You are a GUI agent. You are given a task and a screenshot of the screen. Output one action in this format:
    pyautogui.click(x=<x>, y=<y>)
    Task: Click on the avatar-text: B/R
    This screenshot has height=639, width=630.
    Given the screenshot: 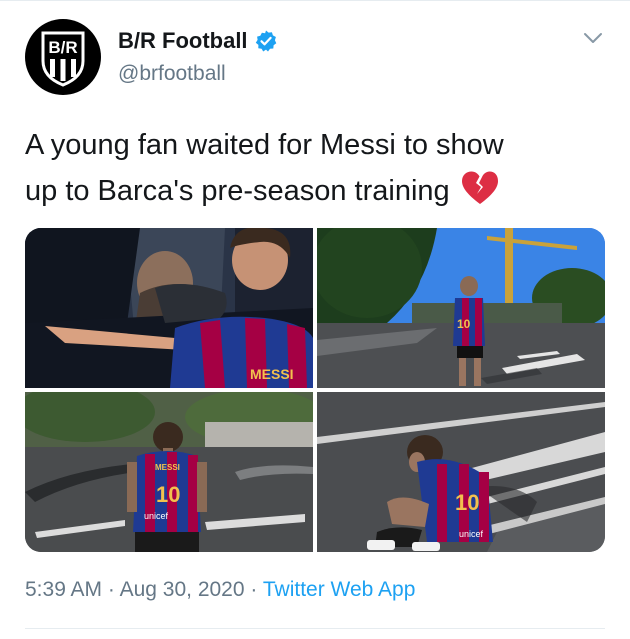 What is the action you would take?
    pyautogui.click(x=62, y=47)
    